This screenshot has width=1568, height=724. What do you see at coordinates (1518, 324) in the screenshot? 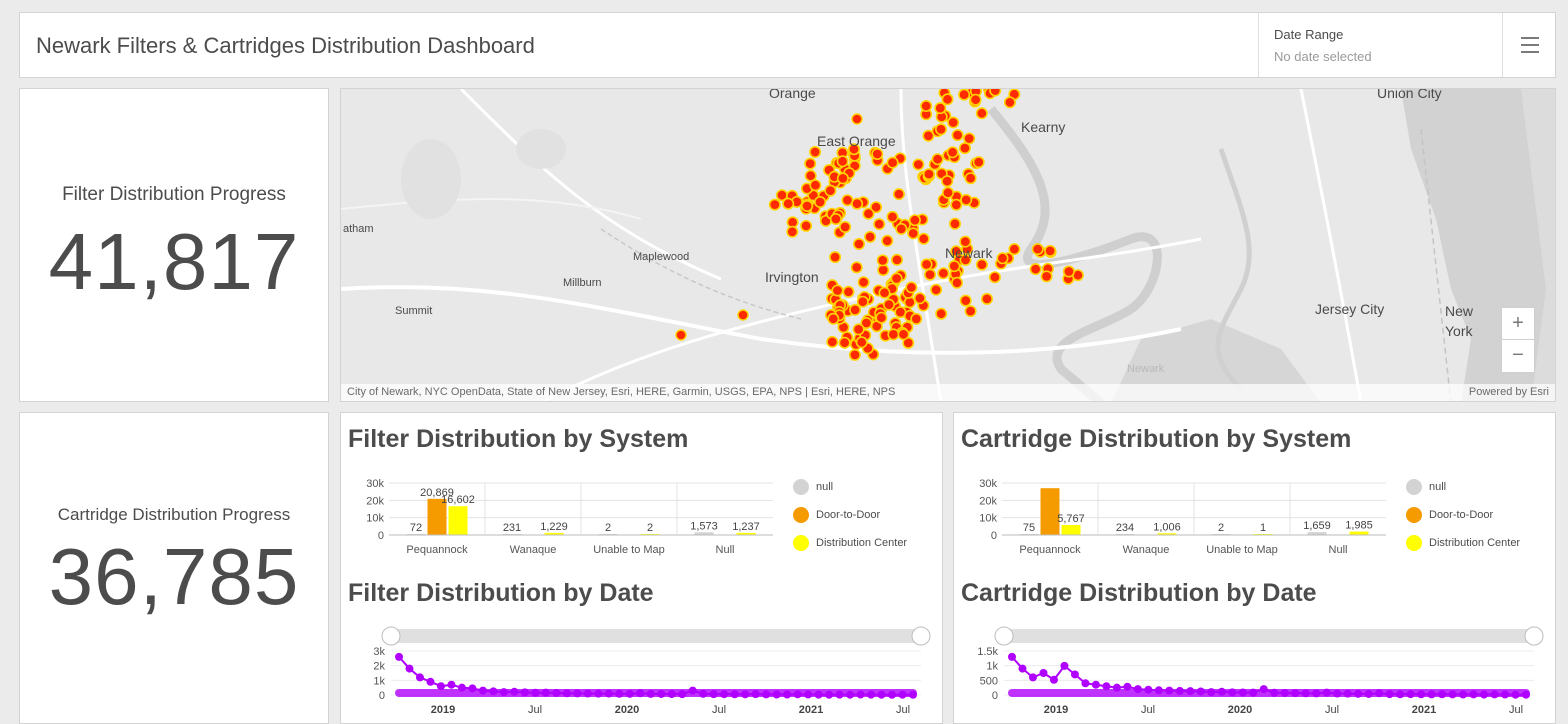
I see `zoom-in-button: +` at bounding box center [1518, 324].